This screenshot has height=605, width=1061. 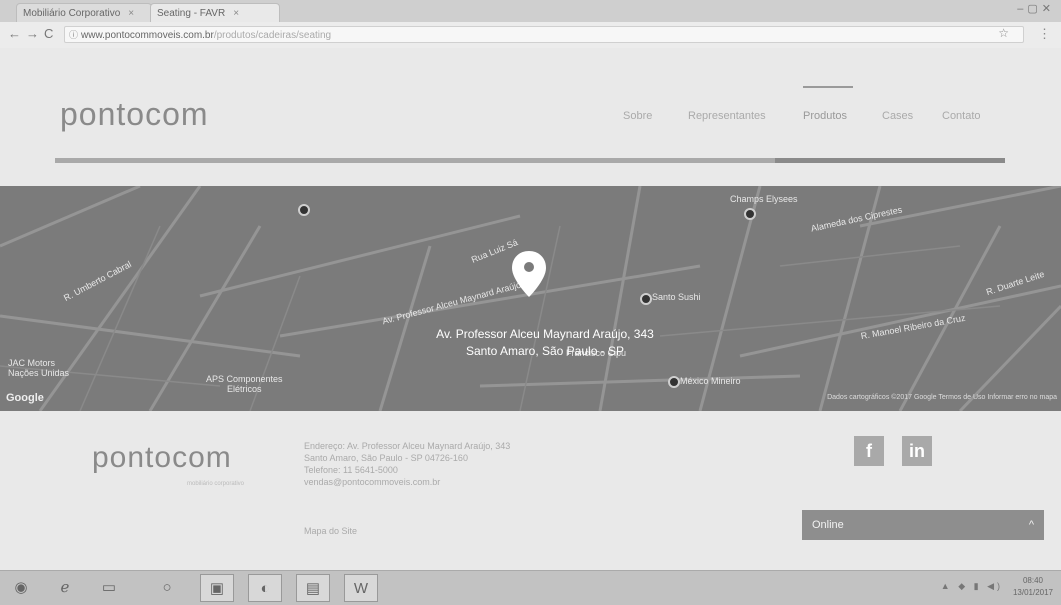 I want to click on footer-tagline: mobiliário corporativo, so click(x=216, y=484).